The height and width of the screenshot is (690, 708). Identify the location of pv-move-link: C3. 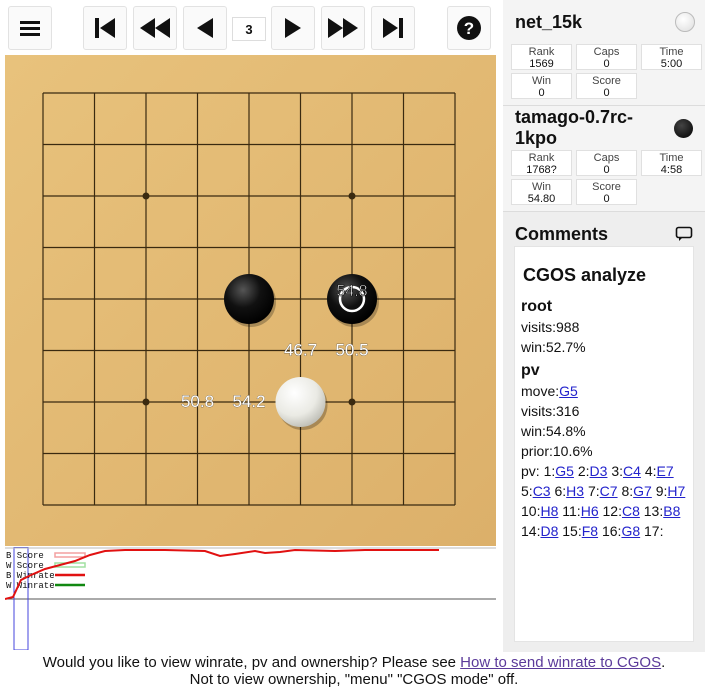
(542, 491).